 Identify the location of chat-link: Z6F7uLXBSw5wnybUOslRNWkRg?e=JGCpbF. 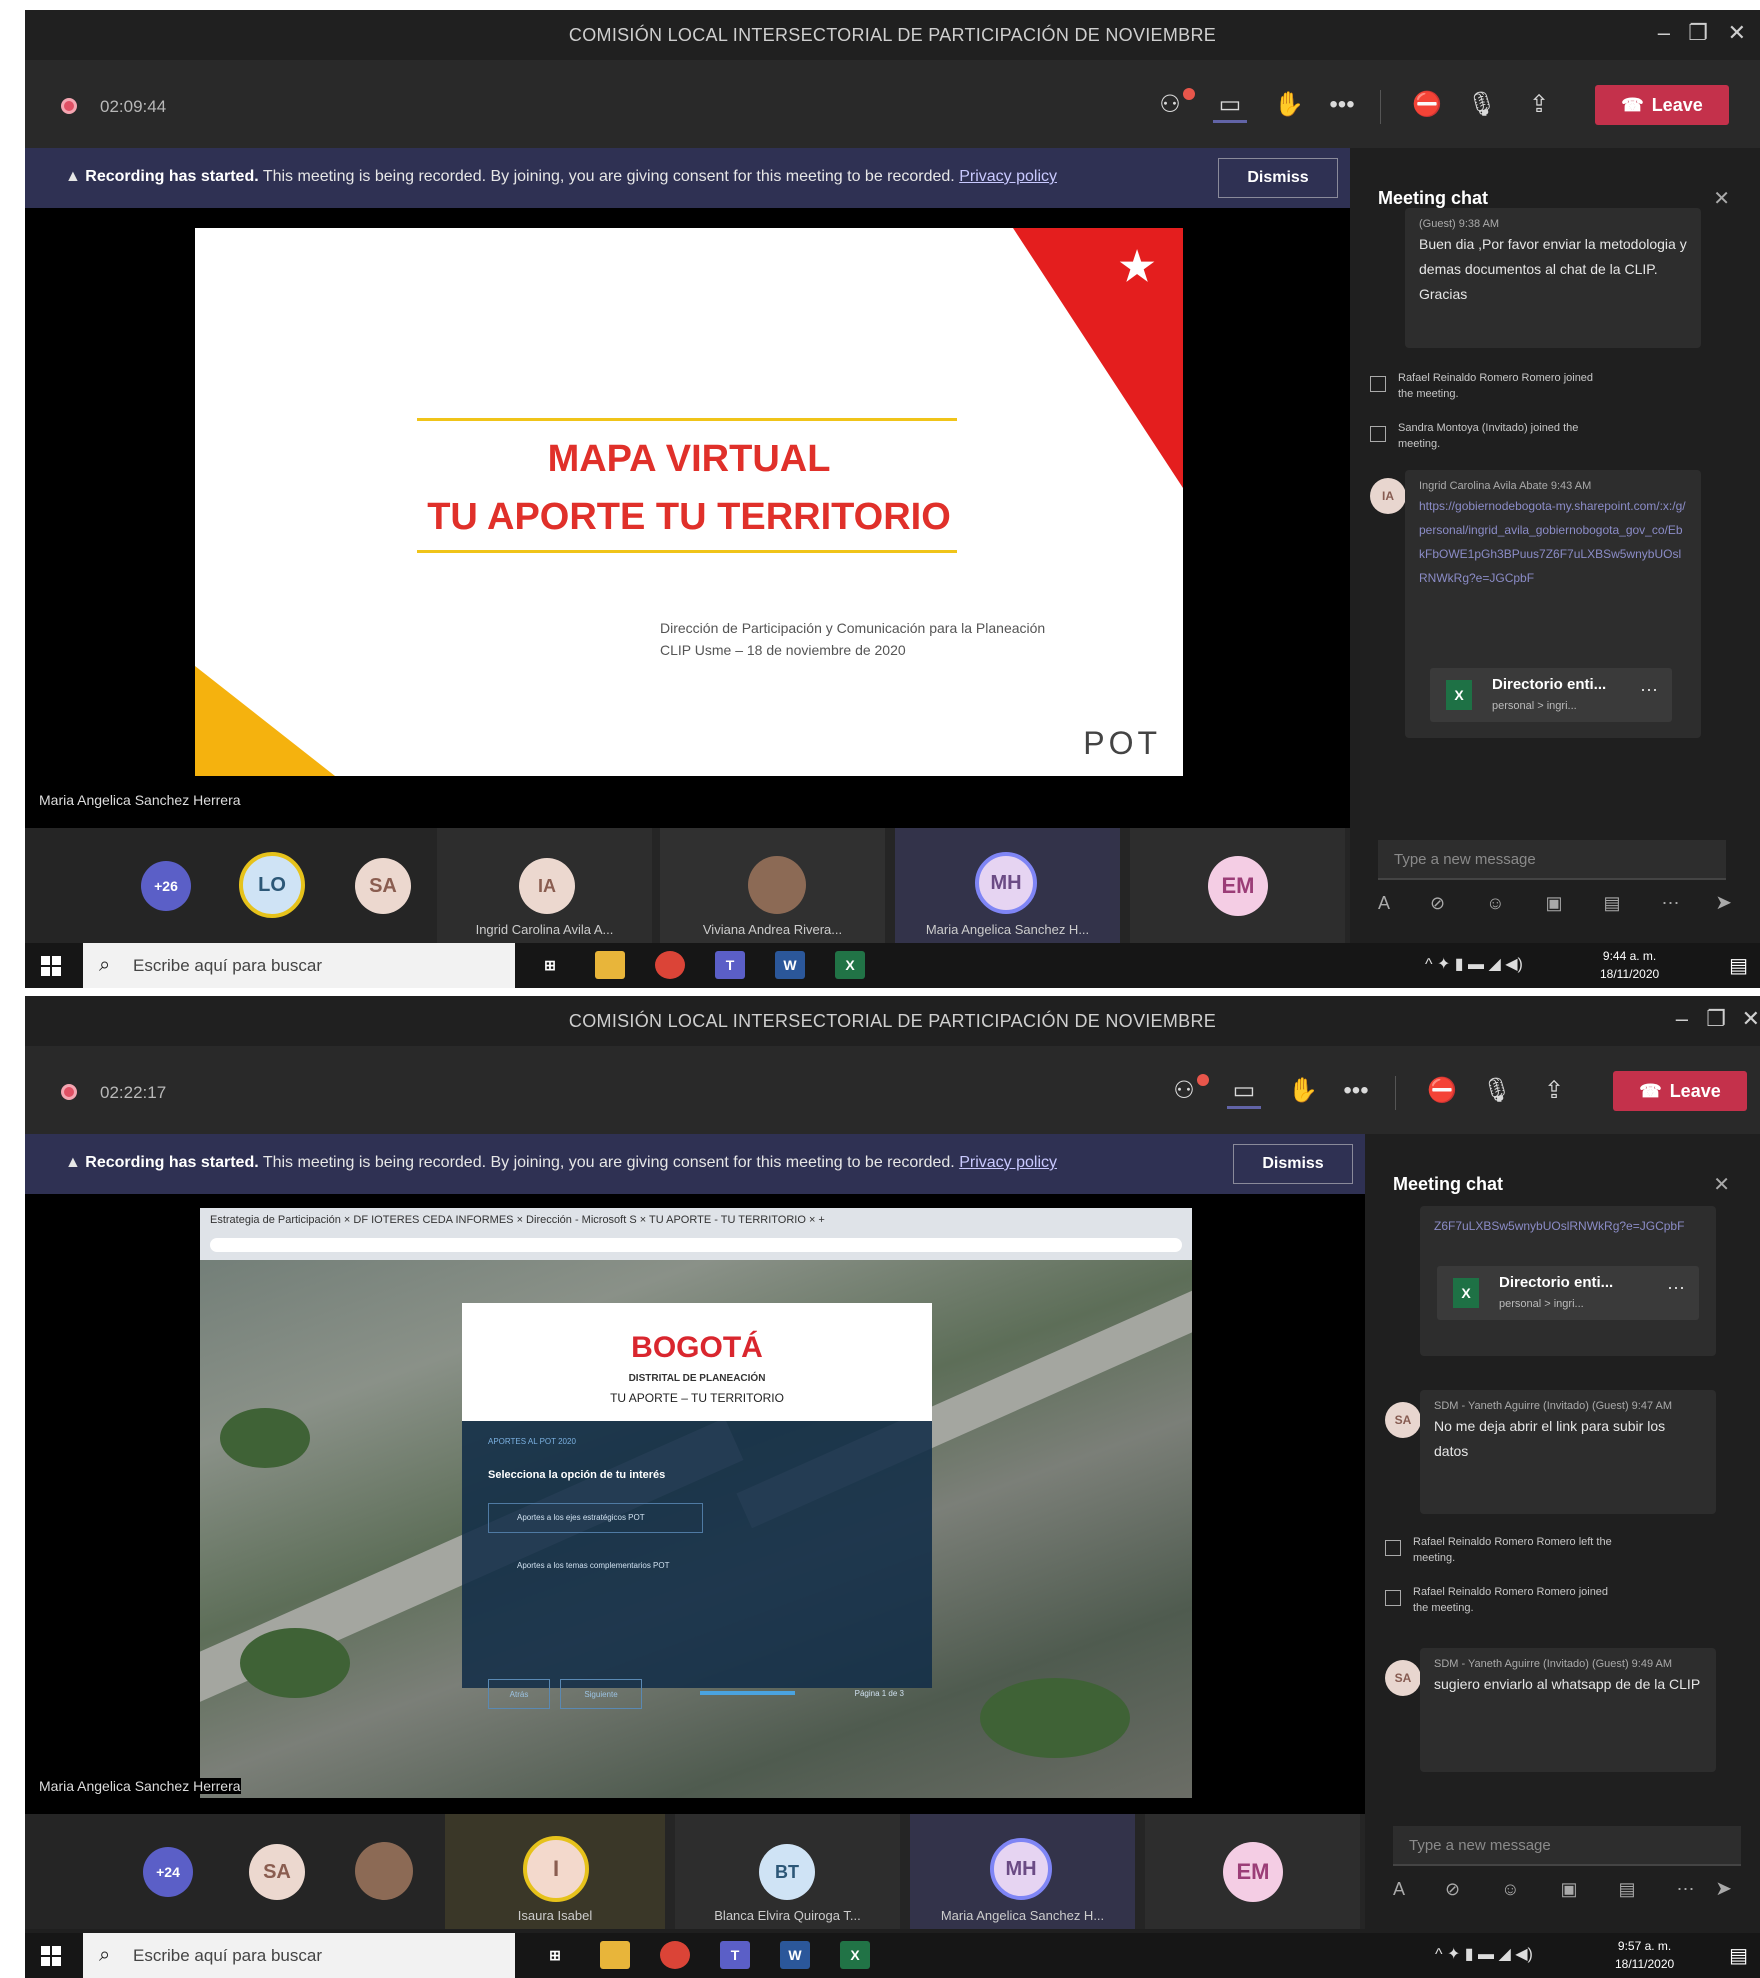
(1568, 1226).